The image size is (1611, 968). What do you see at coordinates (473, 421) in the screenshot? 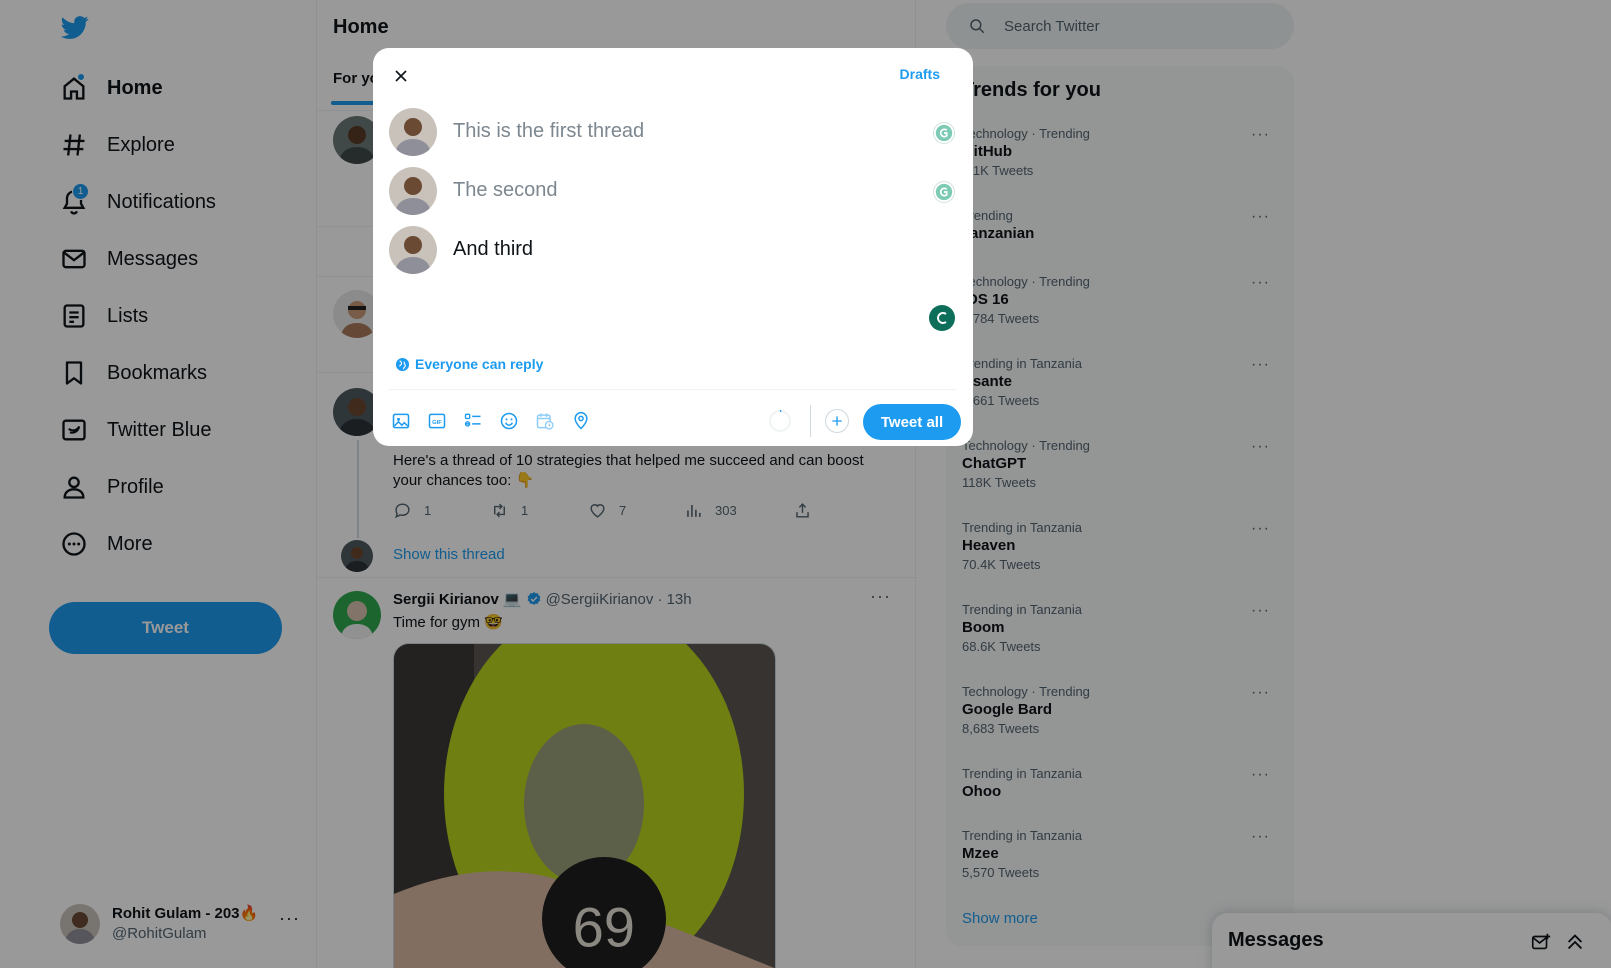
I see `poll-icon` at bounding box center [473, 421].